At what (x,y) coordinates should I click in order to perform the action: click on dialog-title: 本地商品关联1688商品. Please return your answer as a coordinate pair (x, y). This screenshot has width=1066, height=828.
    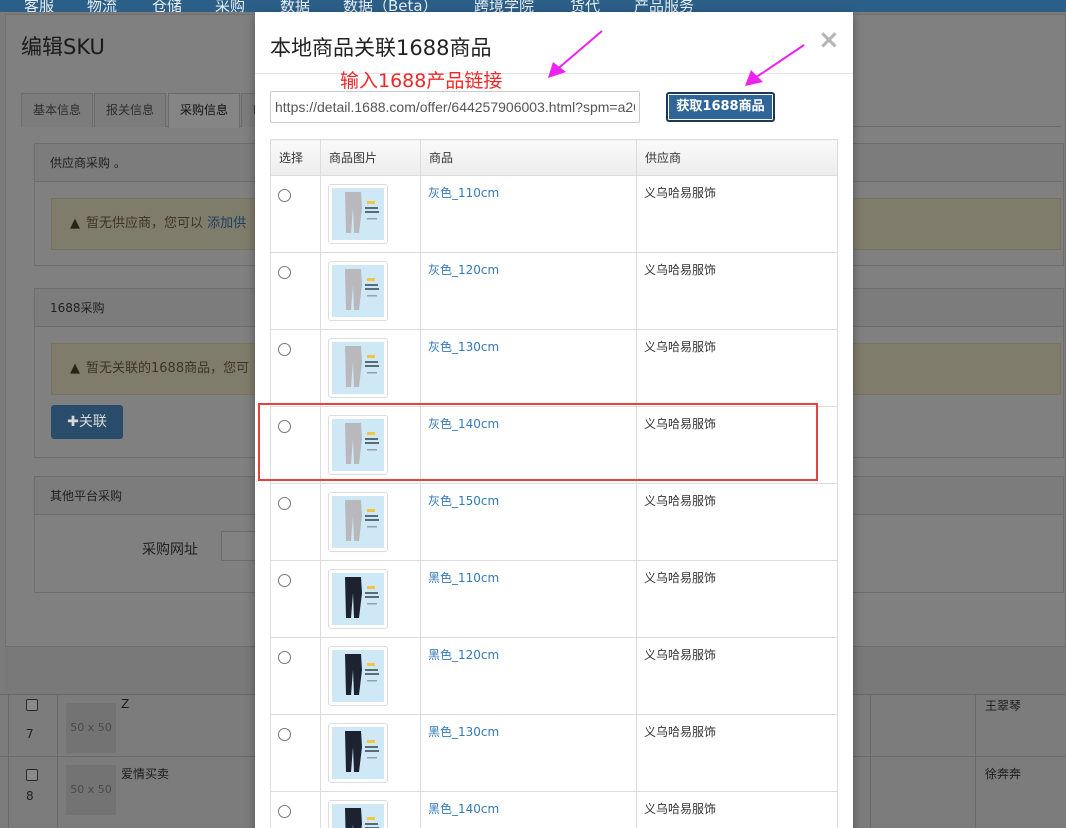
    Looking at the image, I should click on (381, 48).